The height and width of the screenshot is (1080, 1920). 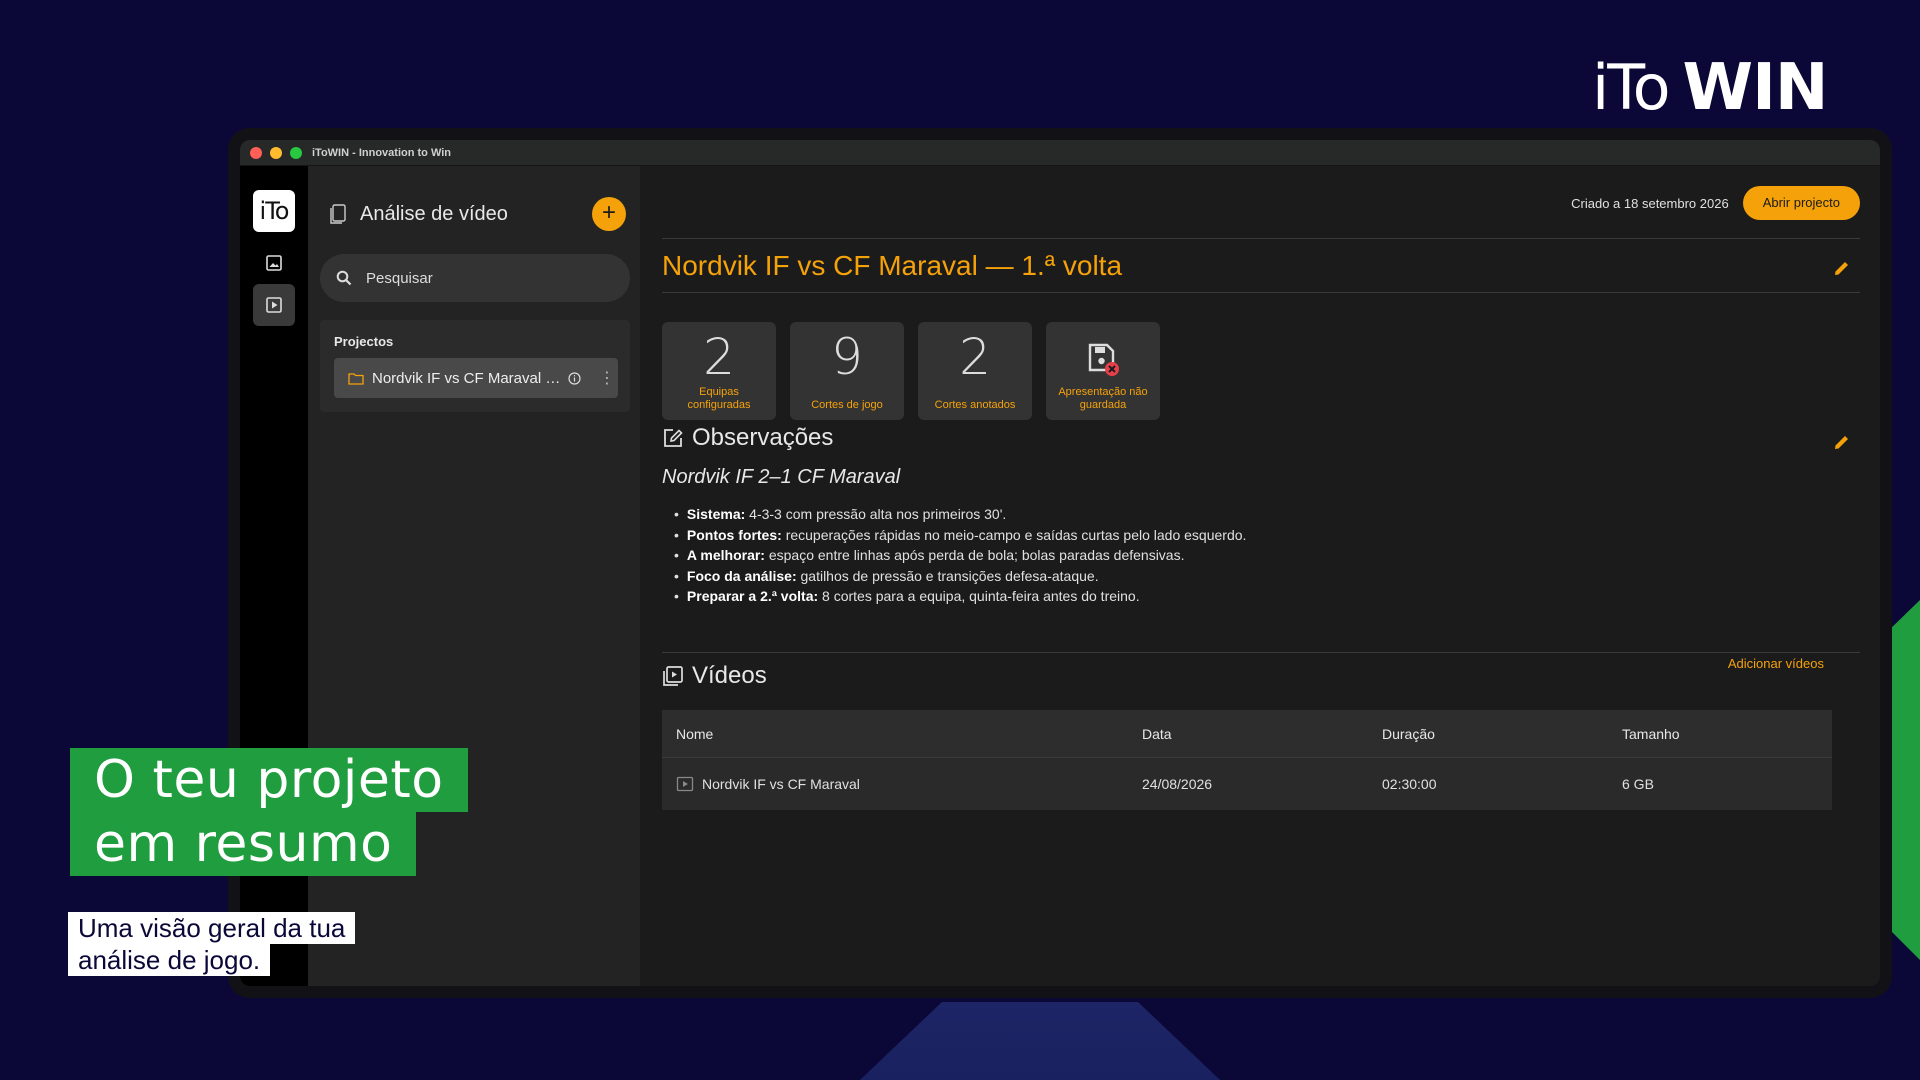 I want to click on video-size: 6 GB, so click(x=1638, y=784).